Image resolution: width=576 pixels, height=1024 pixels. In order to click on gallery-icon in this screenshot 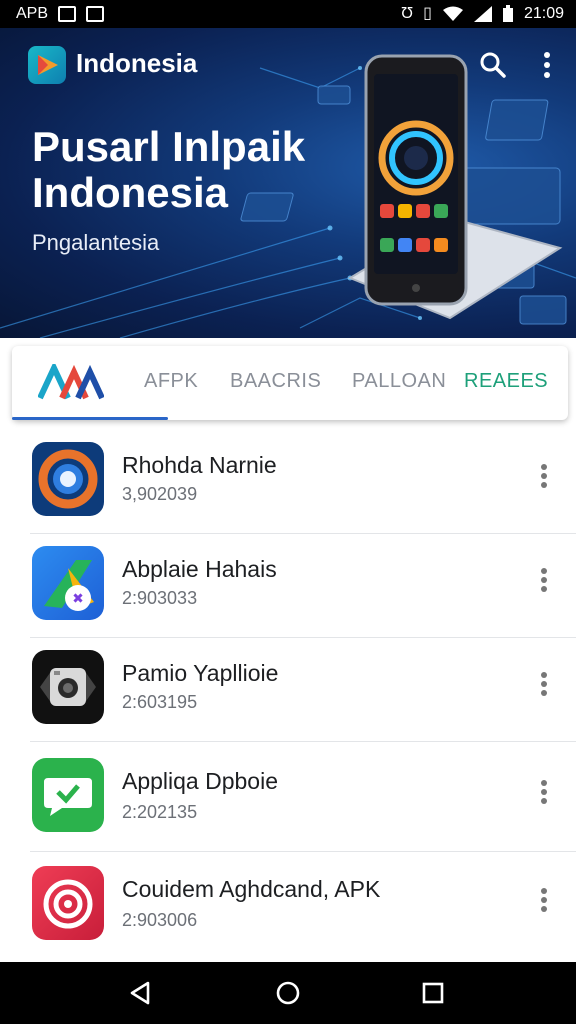, I will do `click(95, 14)`.